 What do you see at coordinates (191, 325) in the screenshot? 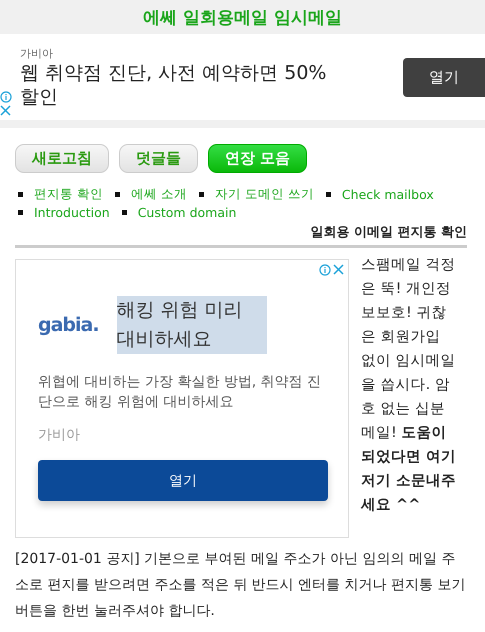
I see `ad-headline: 해킹 위험 미리 대비하세요` at bounding box center [191, 325].